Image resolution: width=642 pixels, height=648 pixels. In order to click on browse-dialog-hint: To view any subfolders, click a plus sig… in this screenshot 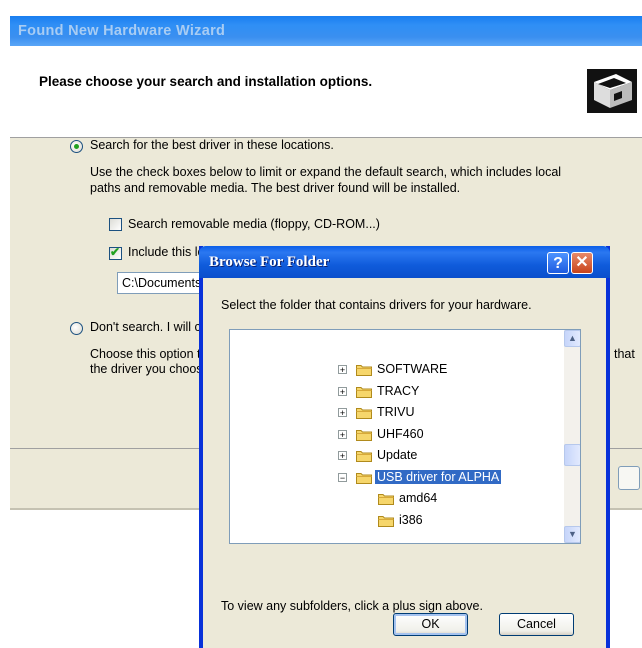, I will do `click(352, 606)`.